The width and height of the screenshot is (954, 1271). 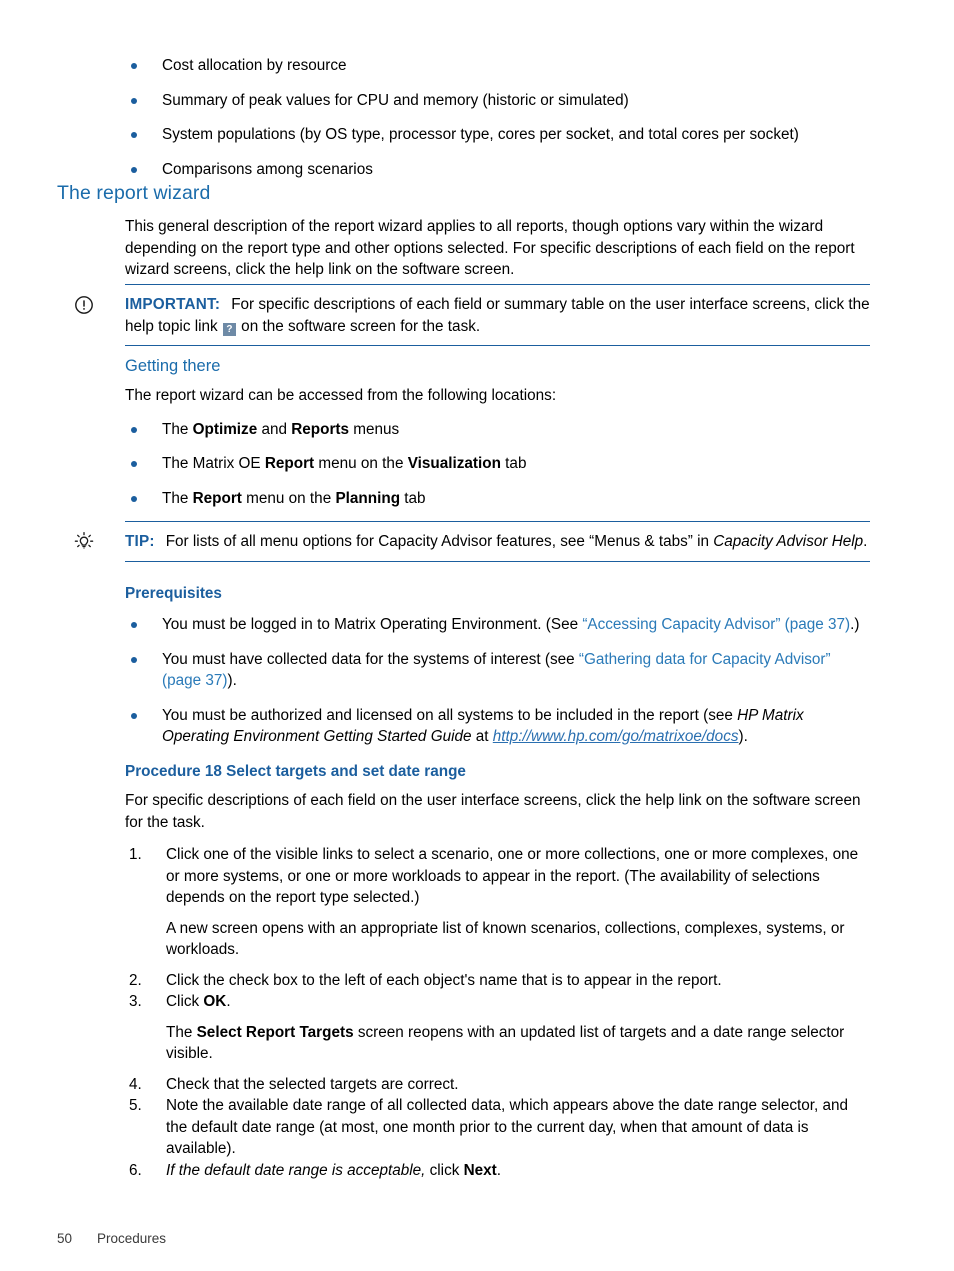 I want to click on followup-bold: Select Report Targets, so click(x=275, y=1032).